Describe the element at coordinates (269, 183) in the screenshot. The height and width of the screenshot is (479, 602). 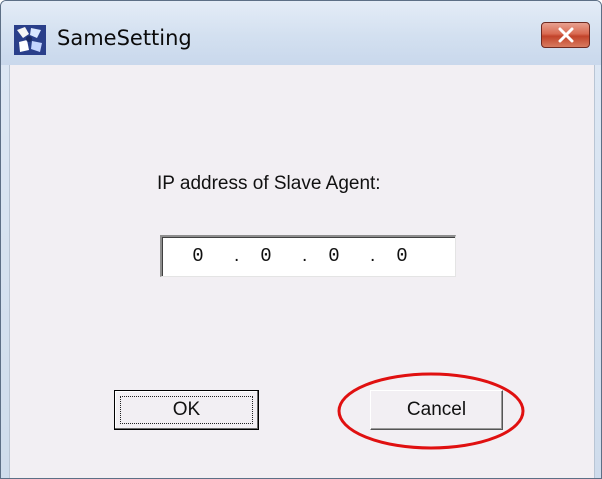
I see `ip-address-label: IP address of Slave Agent:` at that location.